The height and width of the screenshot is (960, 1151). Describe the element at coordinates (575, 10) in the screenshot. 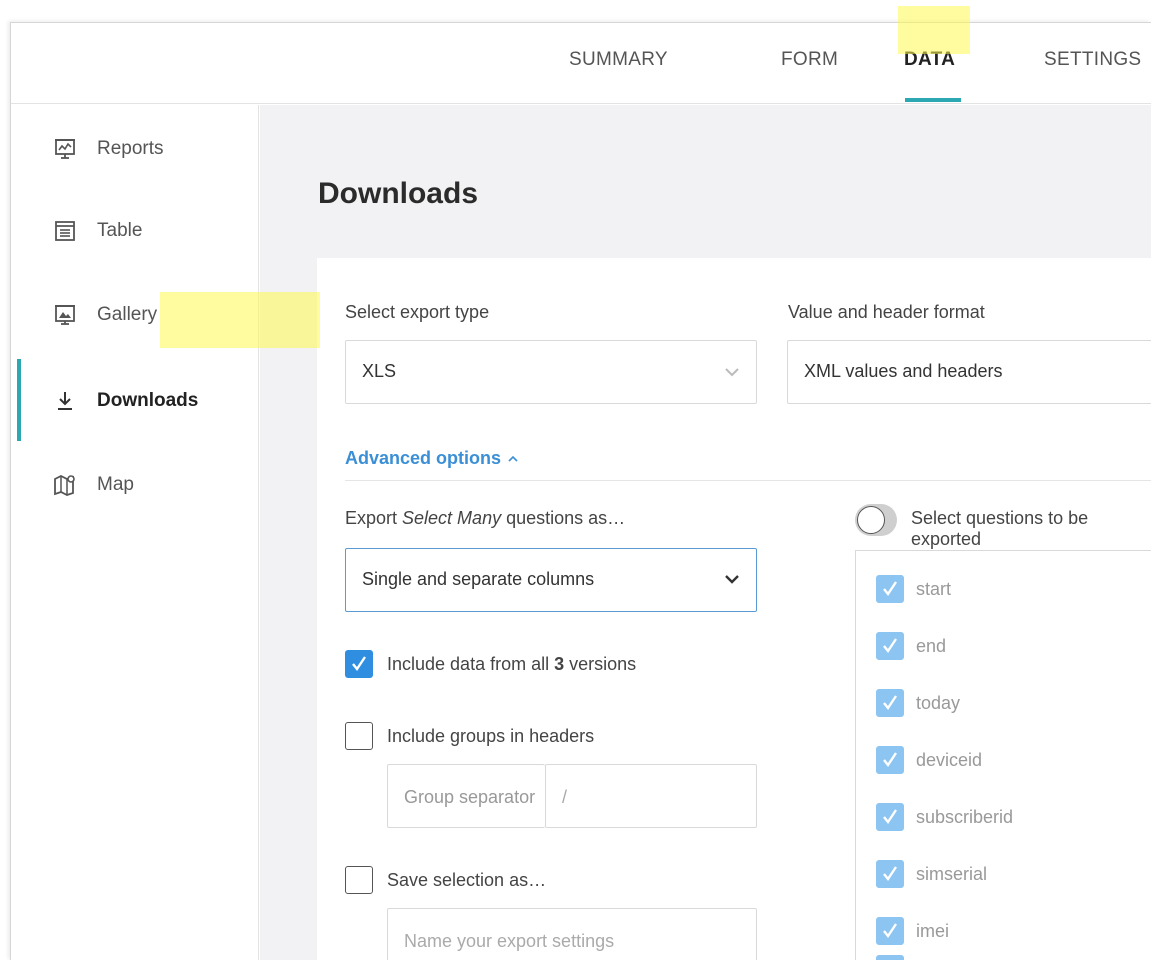

I see `top-strip` at that location.